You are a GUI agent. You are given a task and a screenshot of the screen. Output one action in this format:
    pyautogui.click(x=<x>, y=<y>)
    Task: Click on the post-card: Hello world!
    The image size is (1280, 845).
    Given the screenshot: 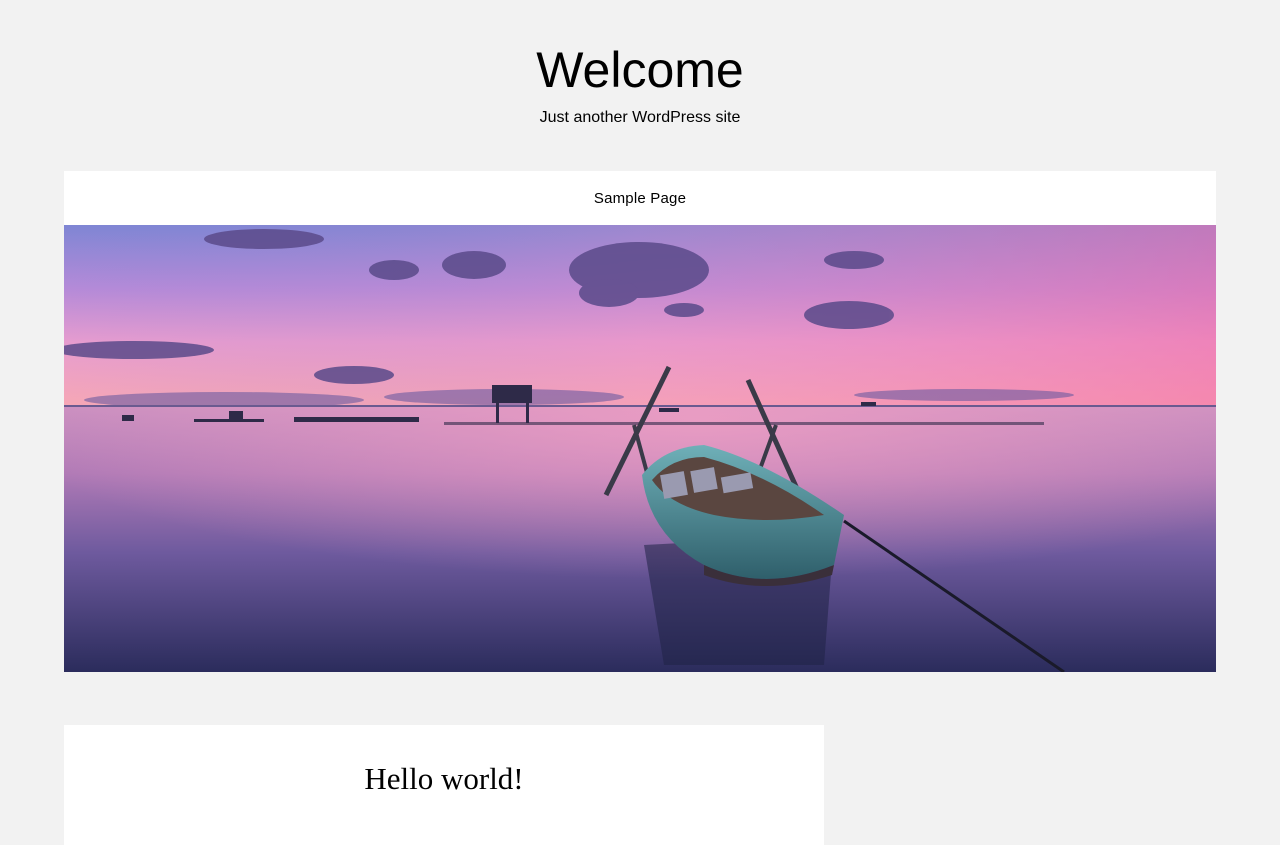 What is the action you would take?
    pyautogui.click(x=444, y=785)
    